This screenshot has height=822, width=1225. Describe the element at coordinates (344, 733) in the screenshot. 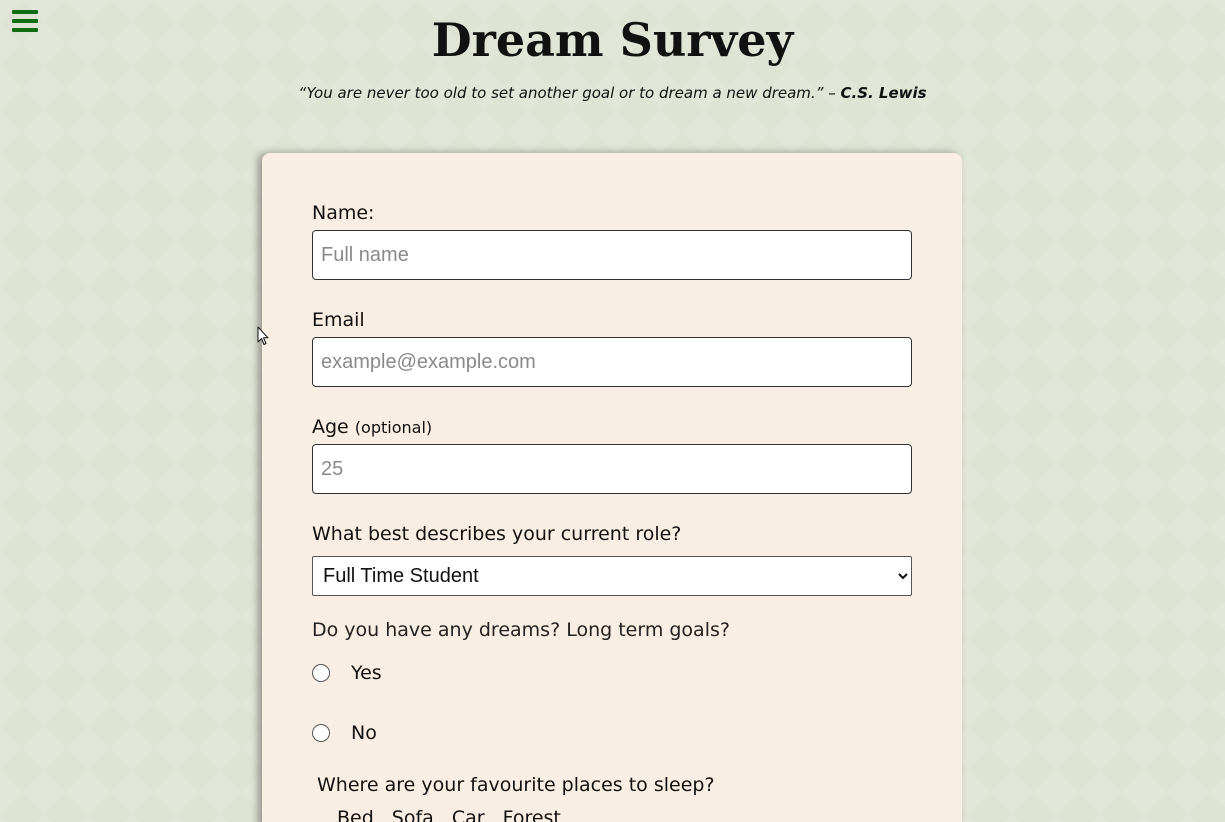

I see `dreams-option-no: No` at that location.